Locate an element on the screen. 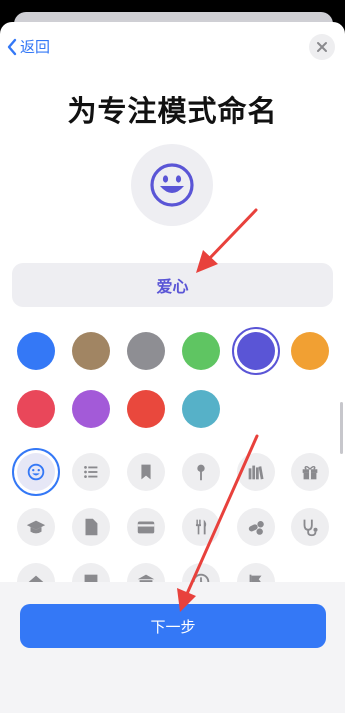 This screenshot has height=713, width=345. stethoscope-icon is located at coordinates (310, 528).